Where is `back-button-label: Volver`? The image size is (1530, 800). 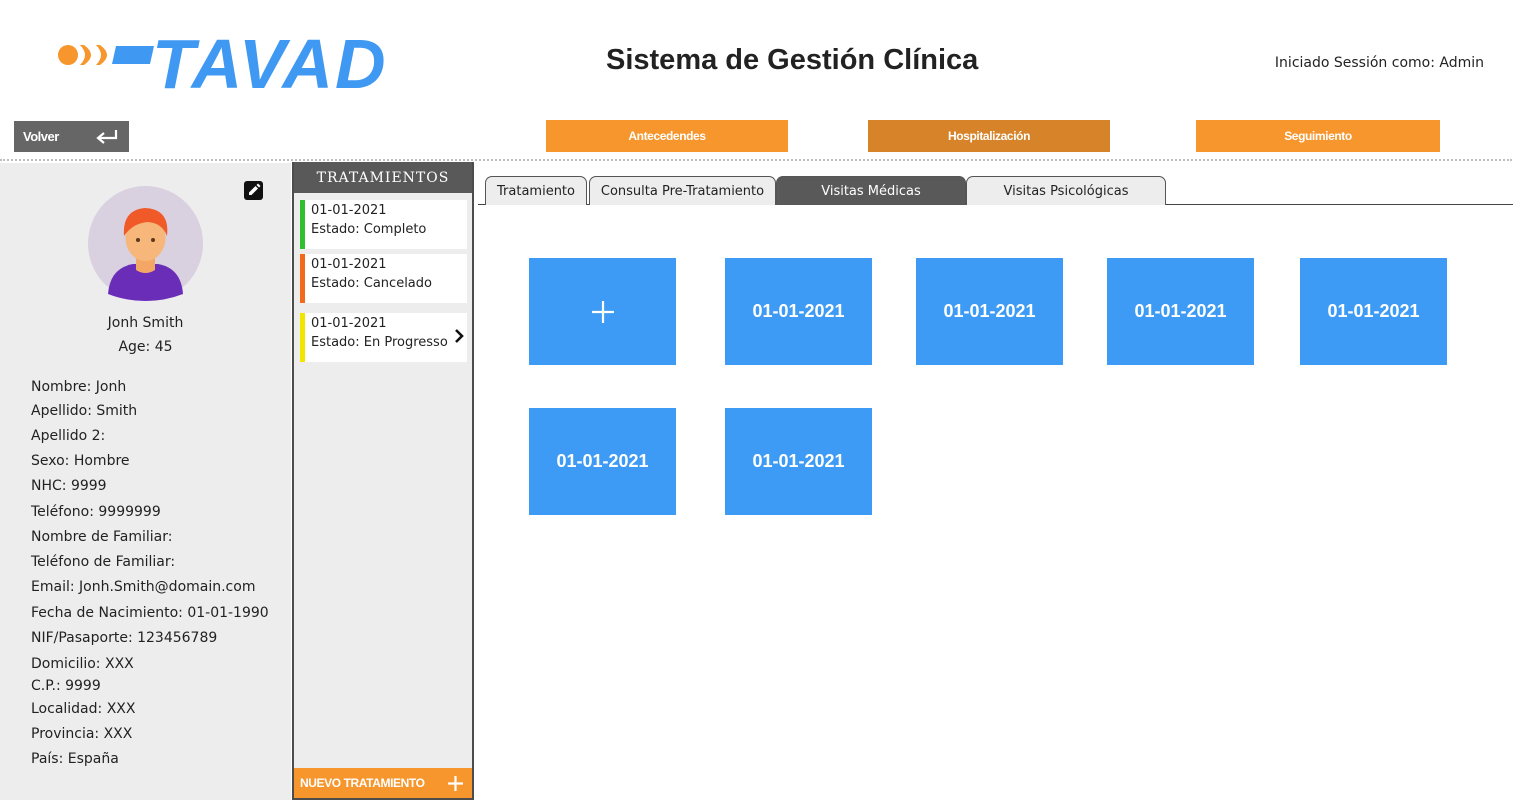 back-button-label: Volver is located at coordinates (41, 136).